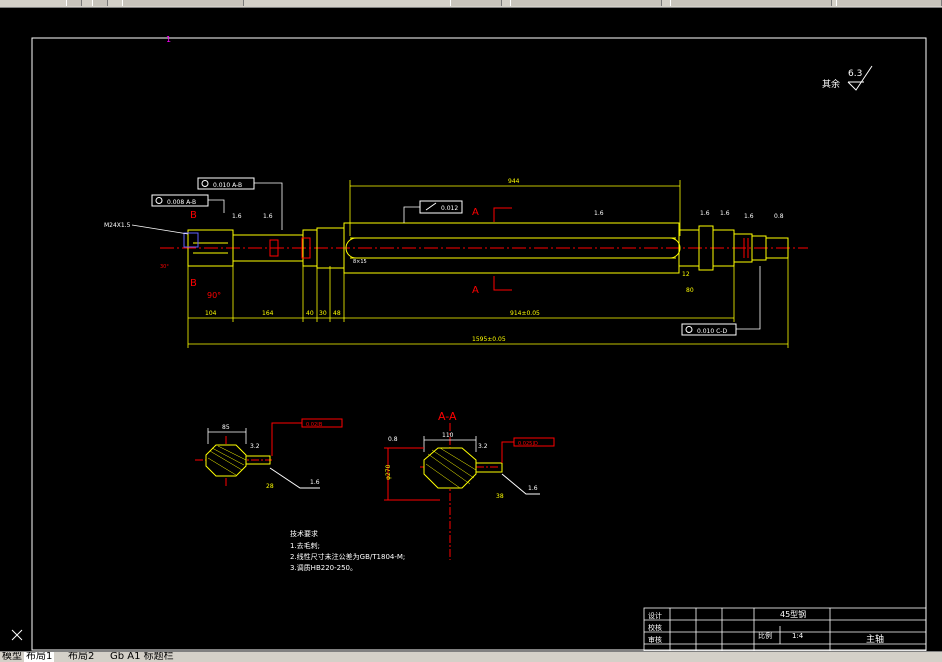 The width and height of the screenshot is (942, 662). What do you see at coordinates (164, 267) in the screenshot?
I see `angle-small: 30°` at bounding box center [164, 267].